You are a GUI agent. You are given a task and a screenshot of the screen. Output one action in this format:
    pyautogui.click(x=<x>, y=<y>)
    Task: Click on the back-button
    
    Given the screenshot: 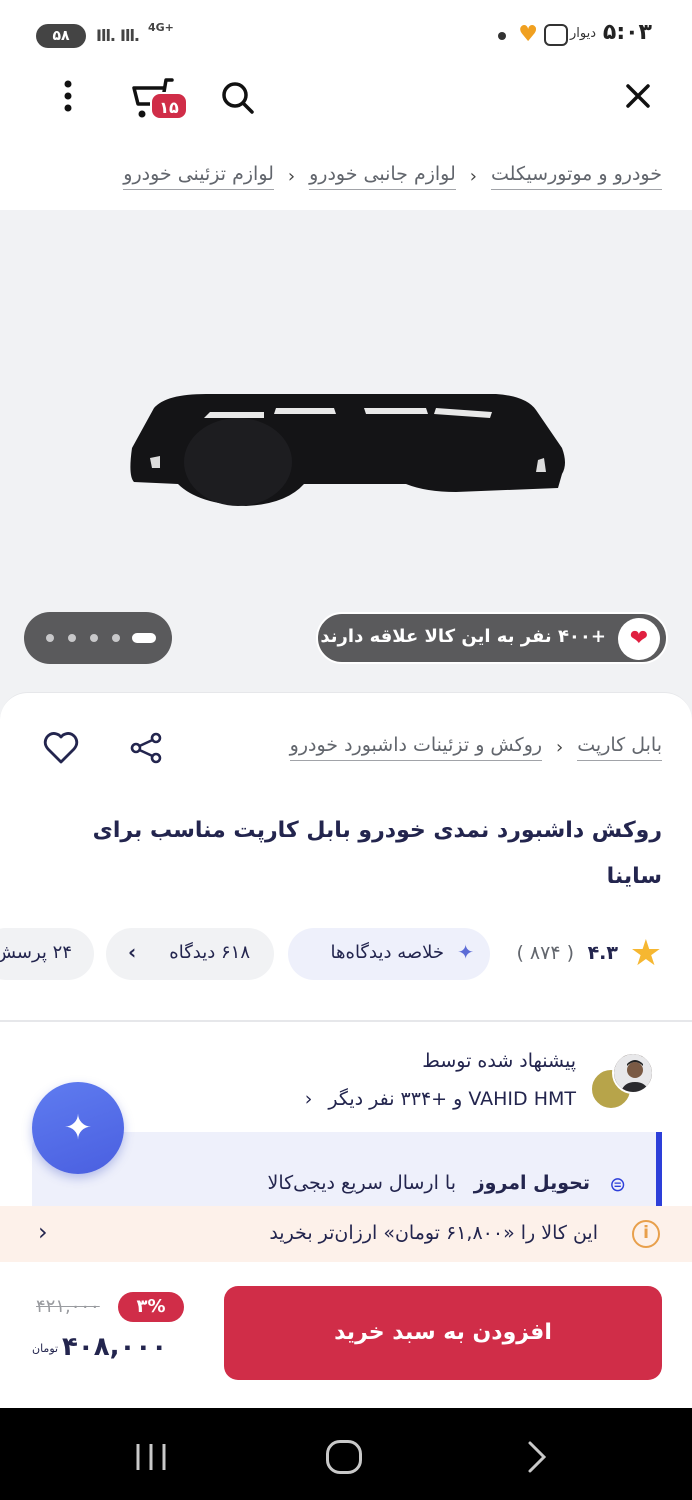 What is the action you would take?
    pyautogui.click(x=537, y=1457)
    